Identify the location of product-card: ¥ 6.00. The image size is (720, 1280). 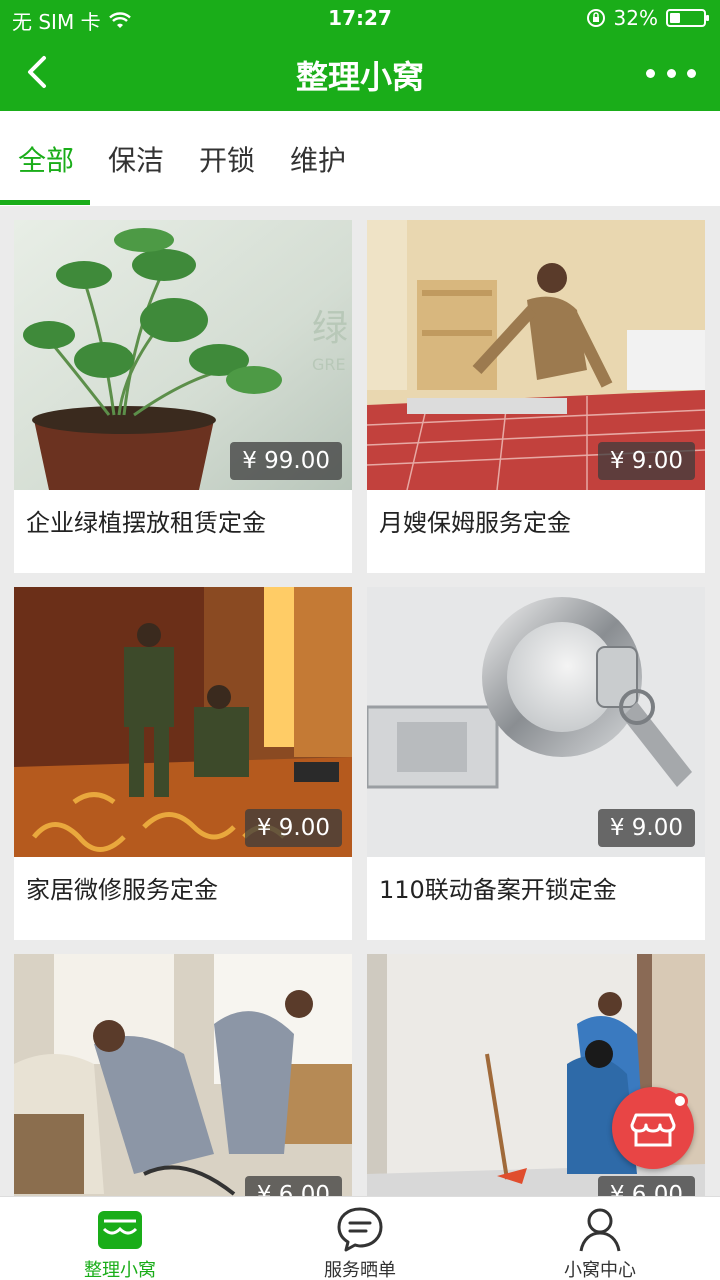
(183, 1075).